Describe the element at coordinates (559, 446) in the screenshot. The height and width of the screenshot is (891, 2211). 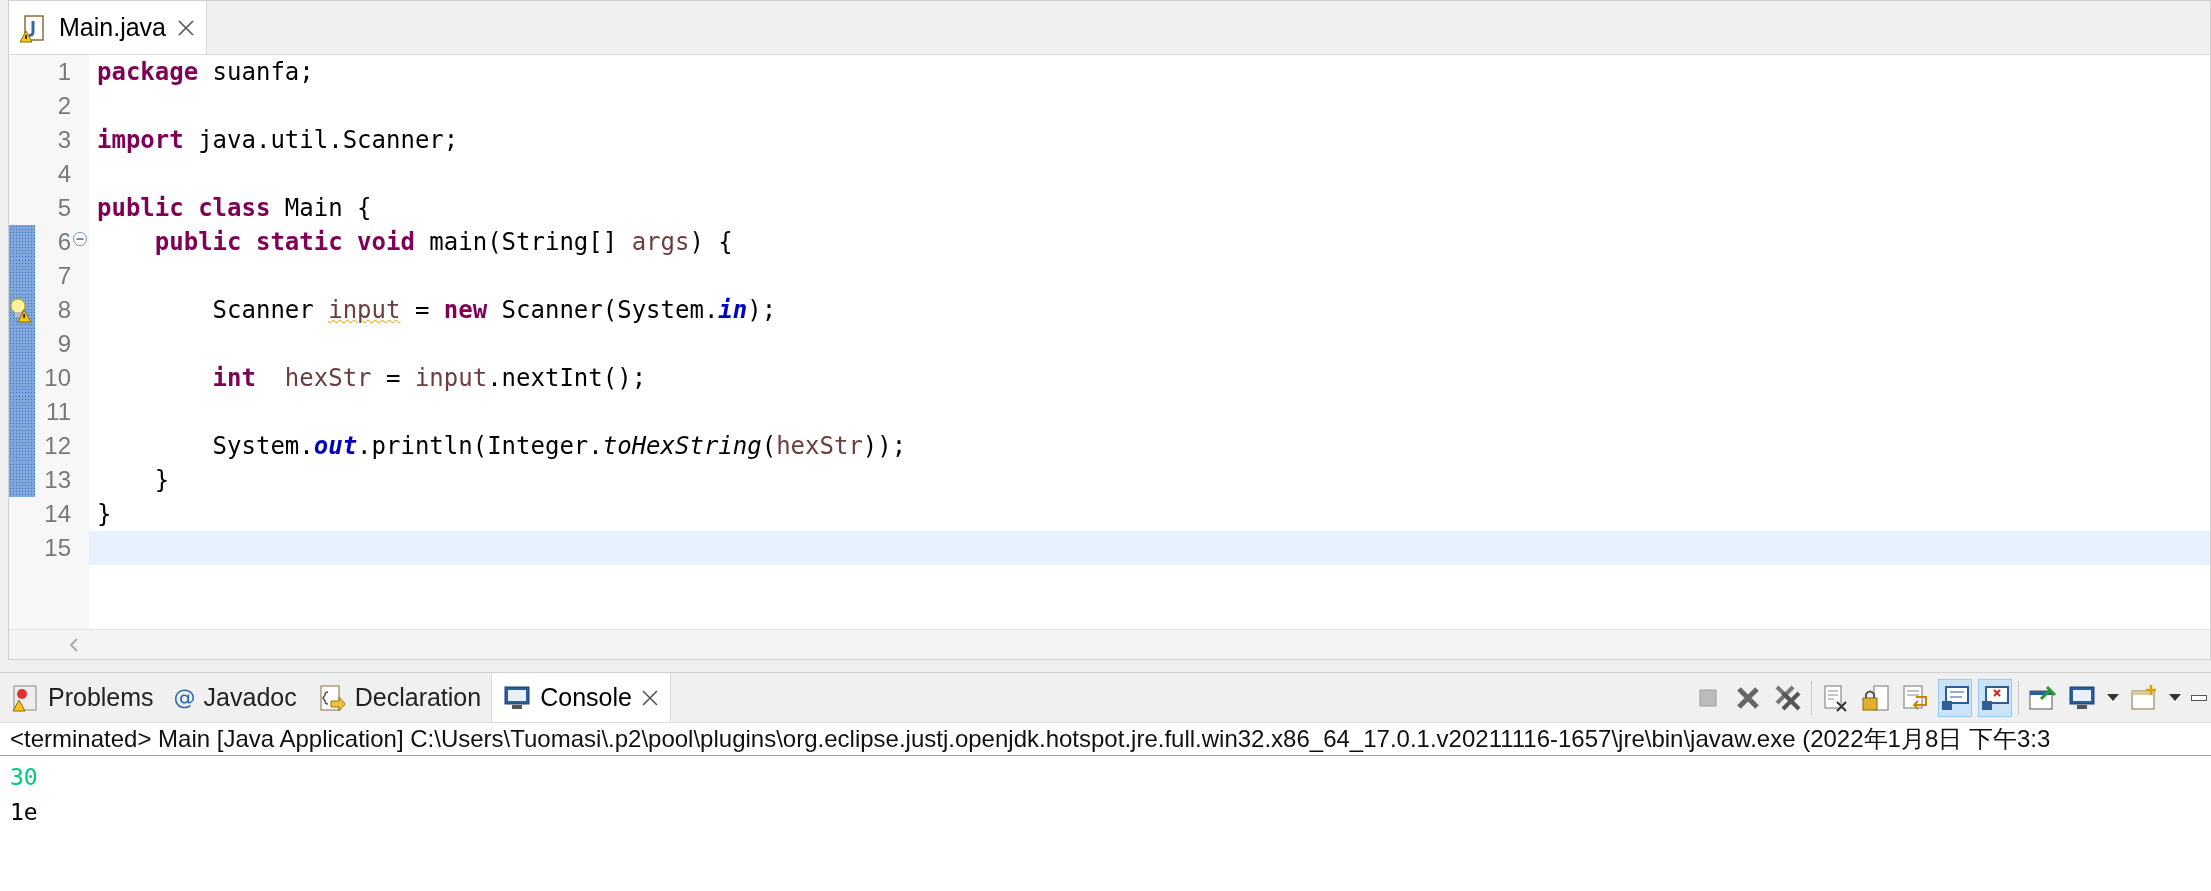
I see `code-line: System.out.println(Integer.toHexString(hexStr));` at that location.